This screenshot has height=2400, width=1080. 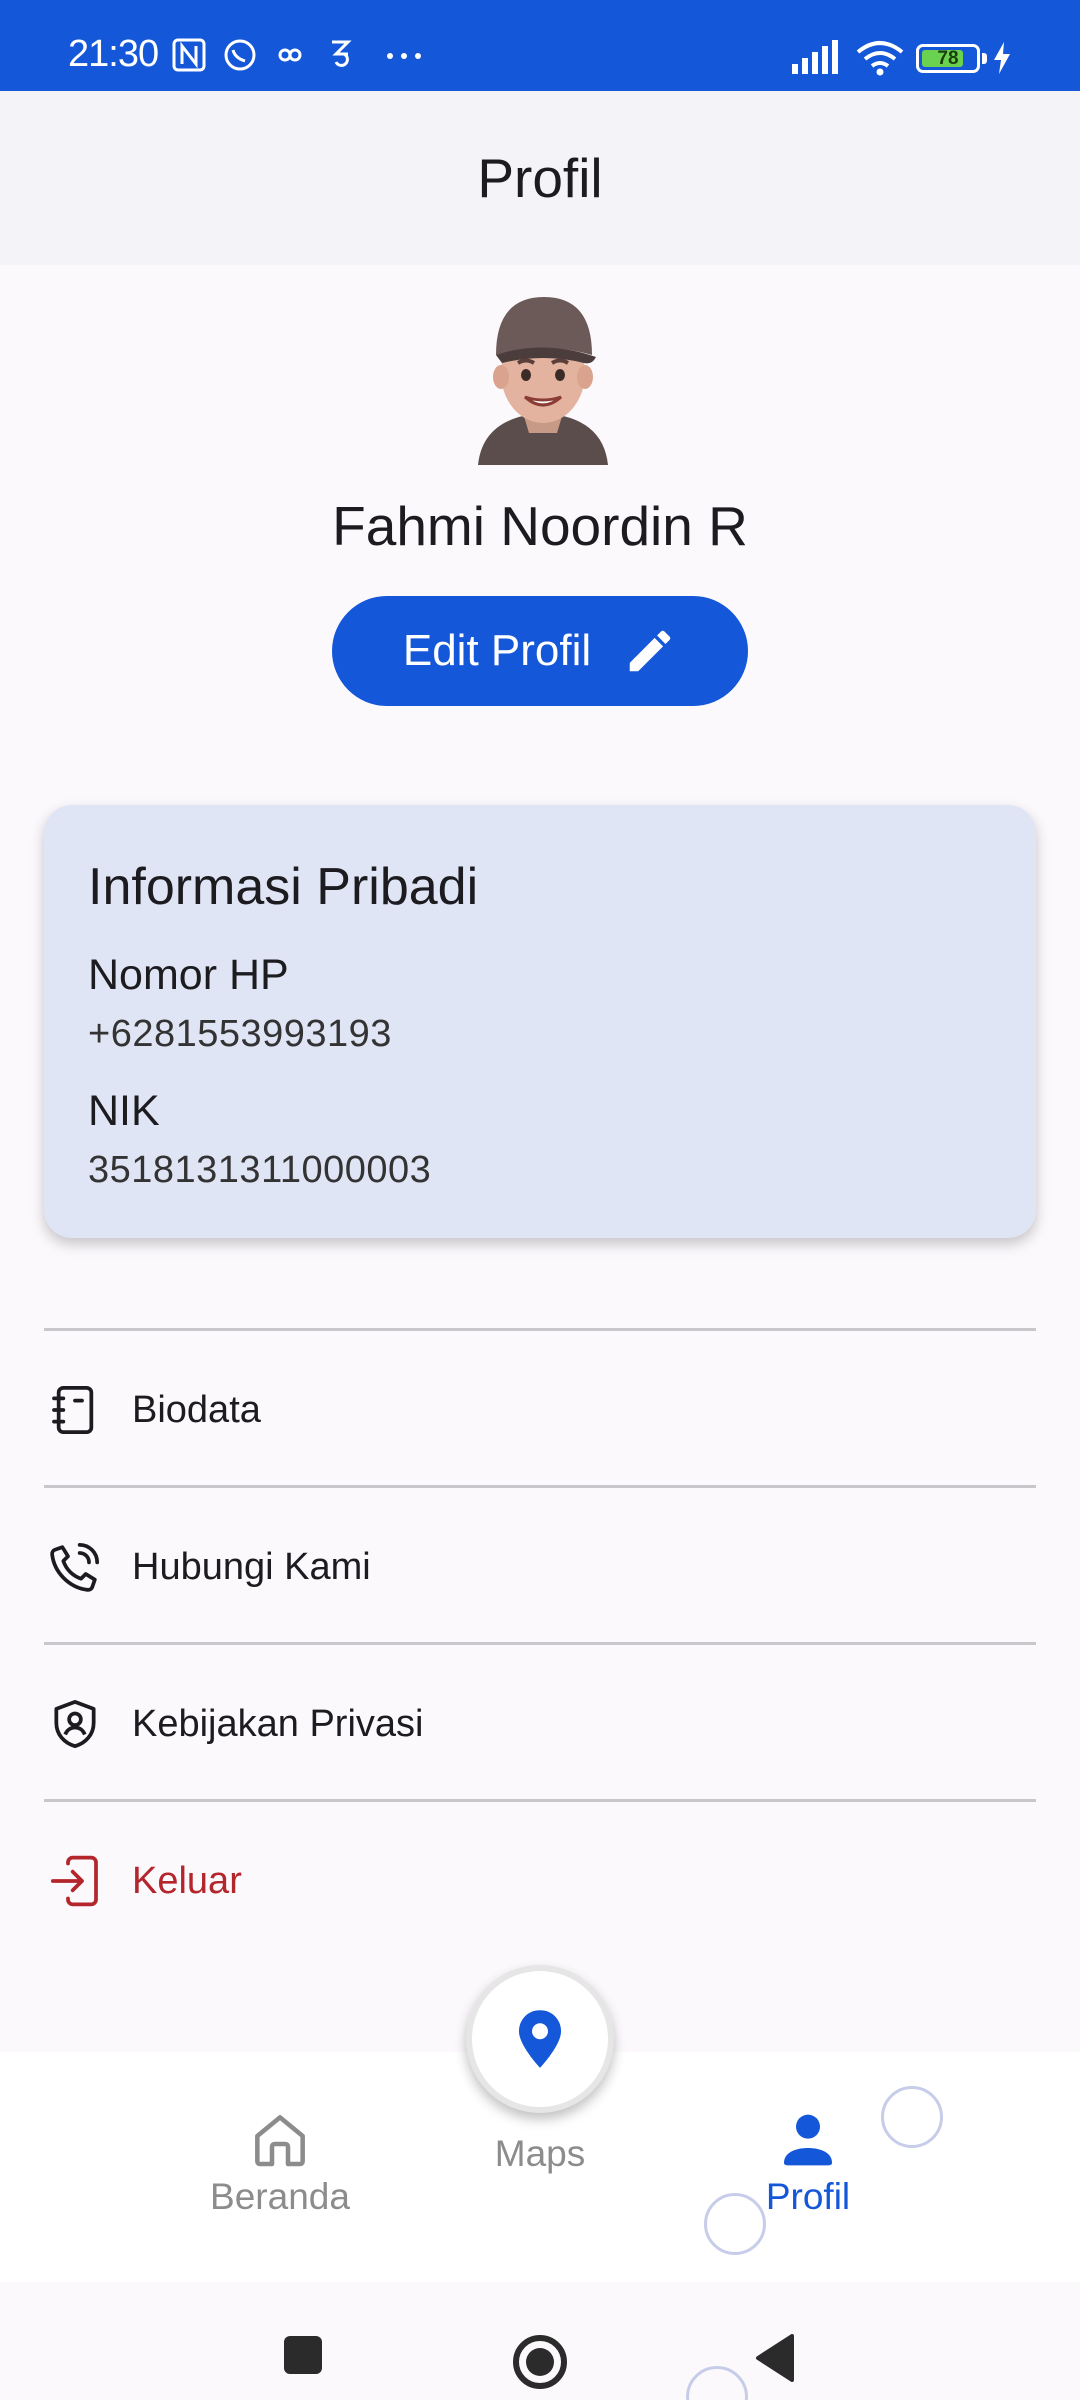 I want to click on battery-indicator: 78, so click(x=948, y=58).